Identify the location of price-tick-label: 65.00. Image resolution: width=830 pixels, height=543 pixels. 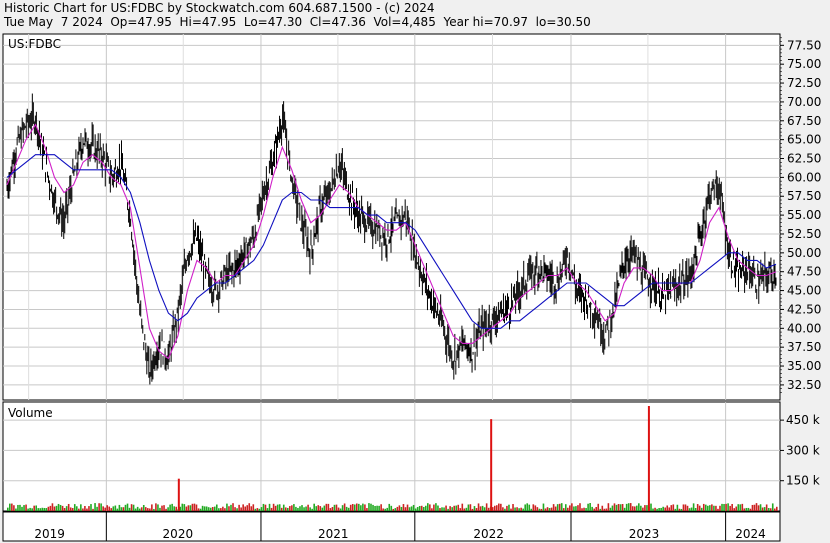
(804, 140).